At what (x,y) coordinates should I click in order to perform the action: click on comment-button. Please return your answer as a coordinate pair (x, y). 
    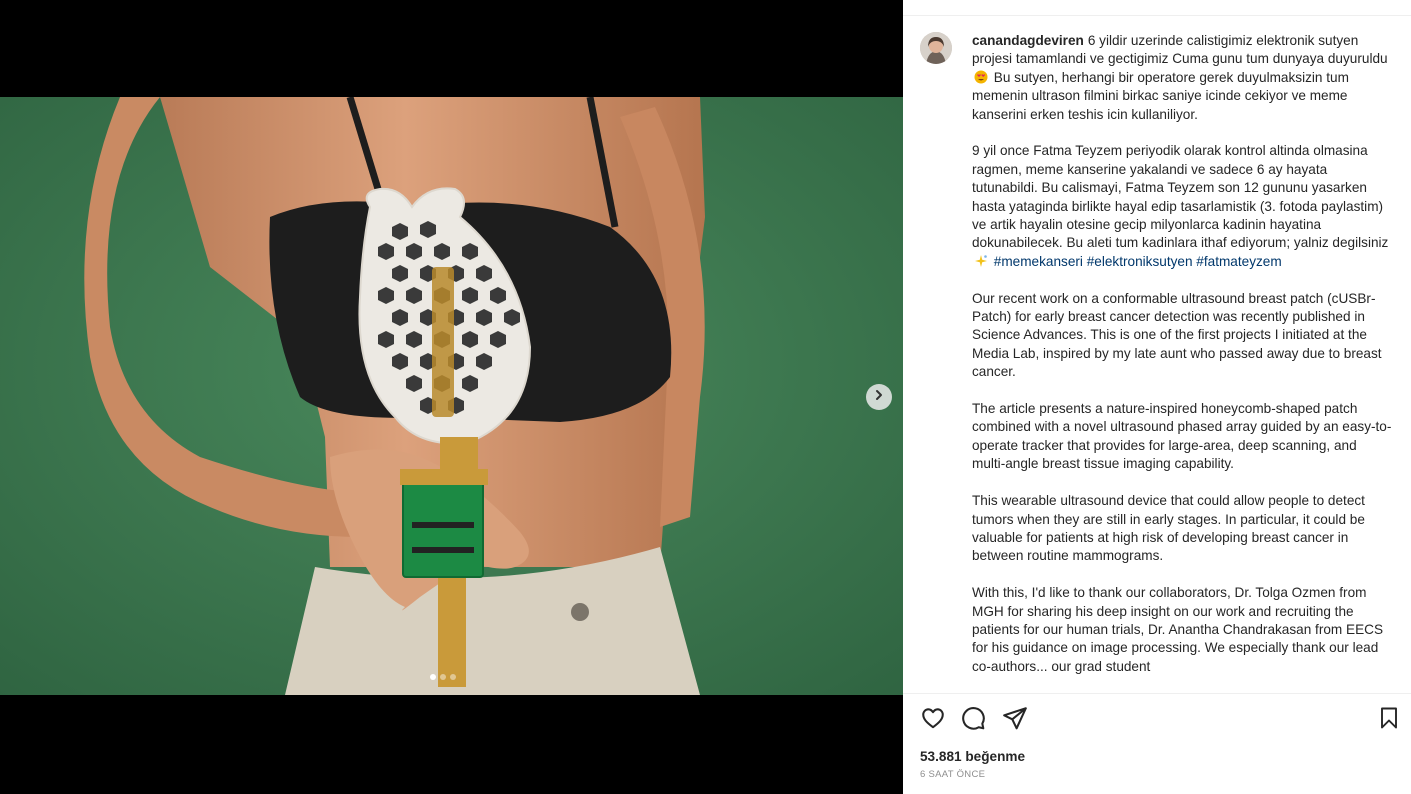
    Looking at the image, I should click on (973, 720).